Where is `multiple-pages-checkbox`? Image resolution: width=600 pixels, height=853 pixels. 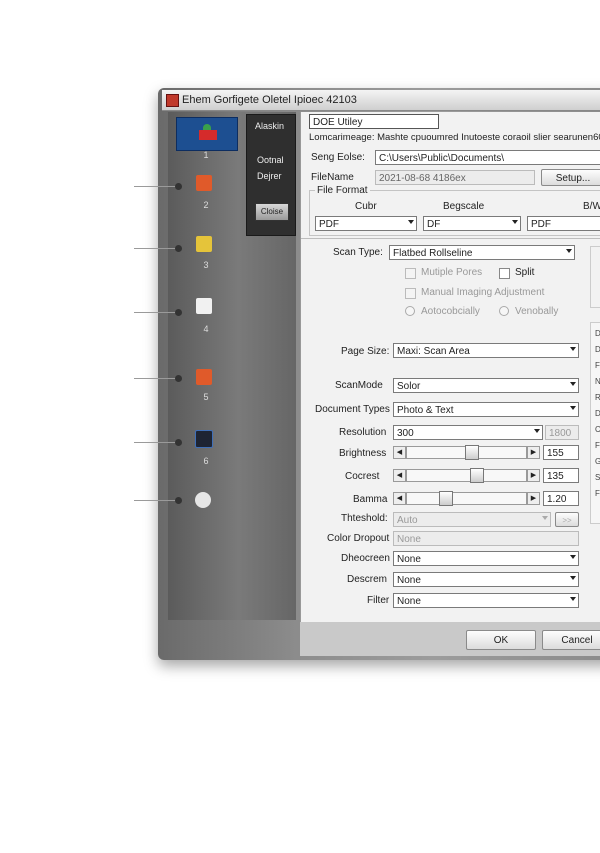 multiple-pages-checkbox is located at coordinates (410, 273).